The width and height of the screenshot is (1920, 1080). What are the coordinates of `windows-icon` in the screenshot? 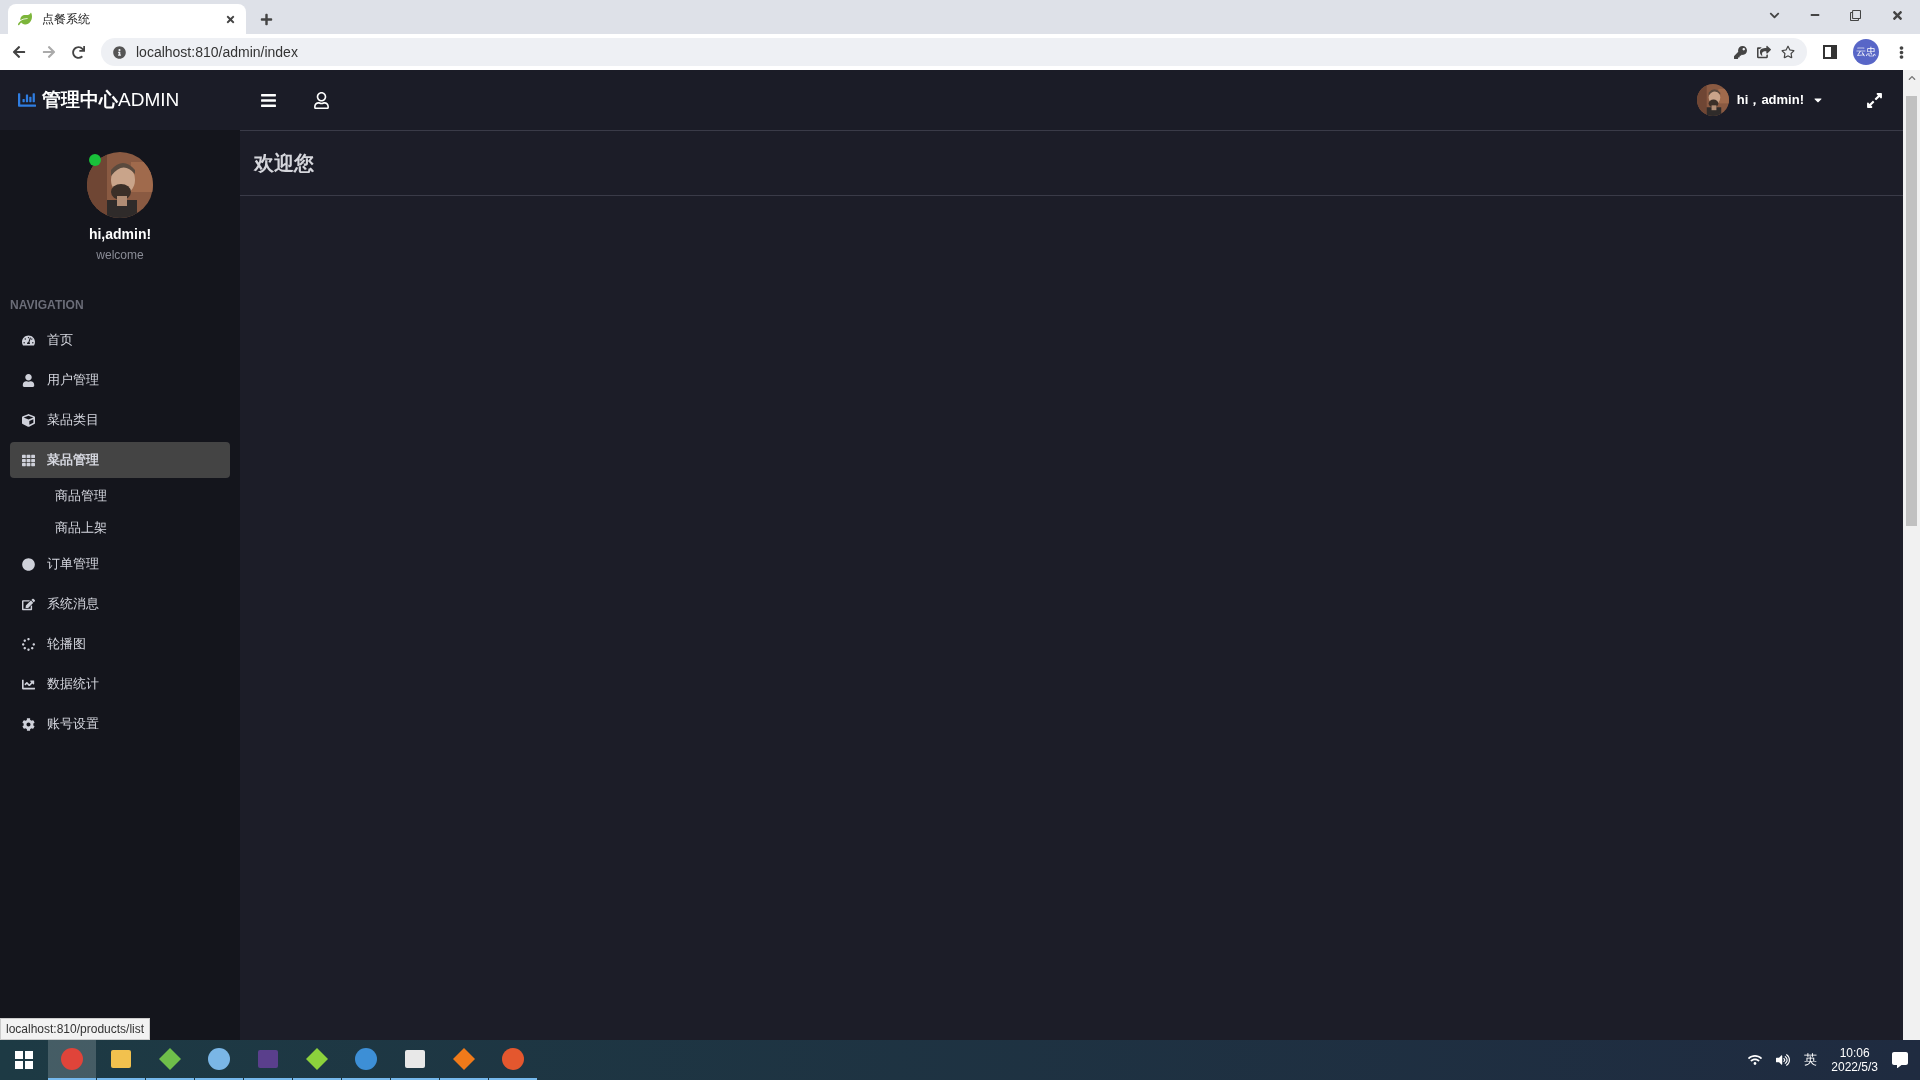 It's located at (24, 1060).